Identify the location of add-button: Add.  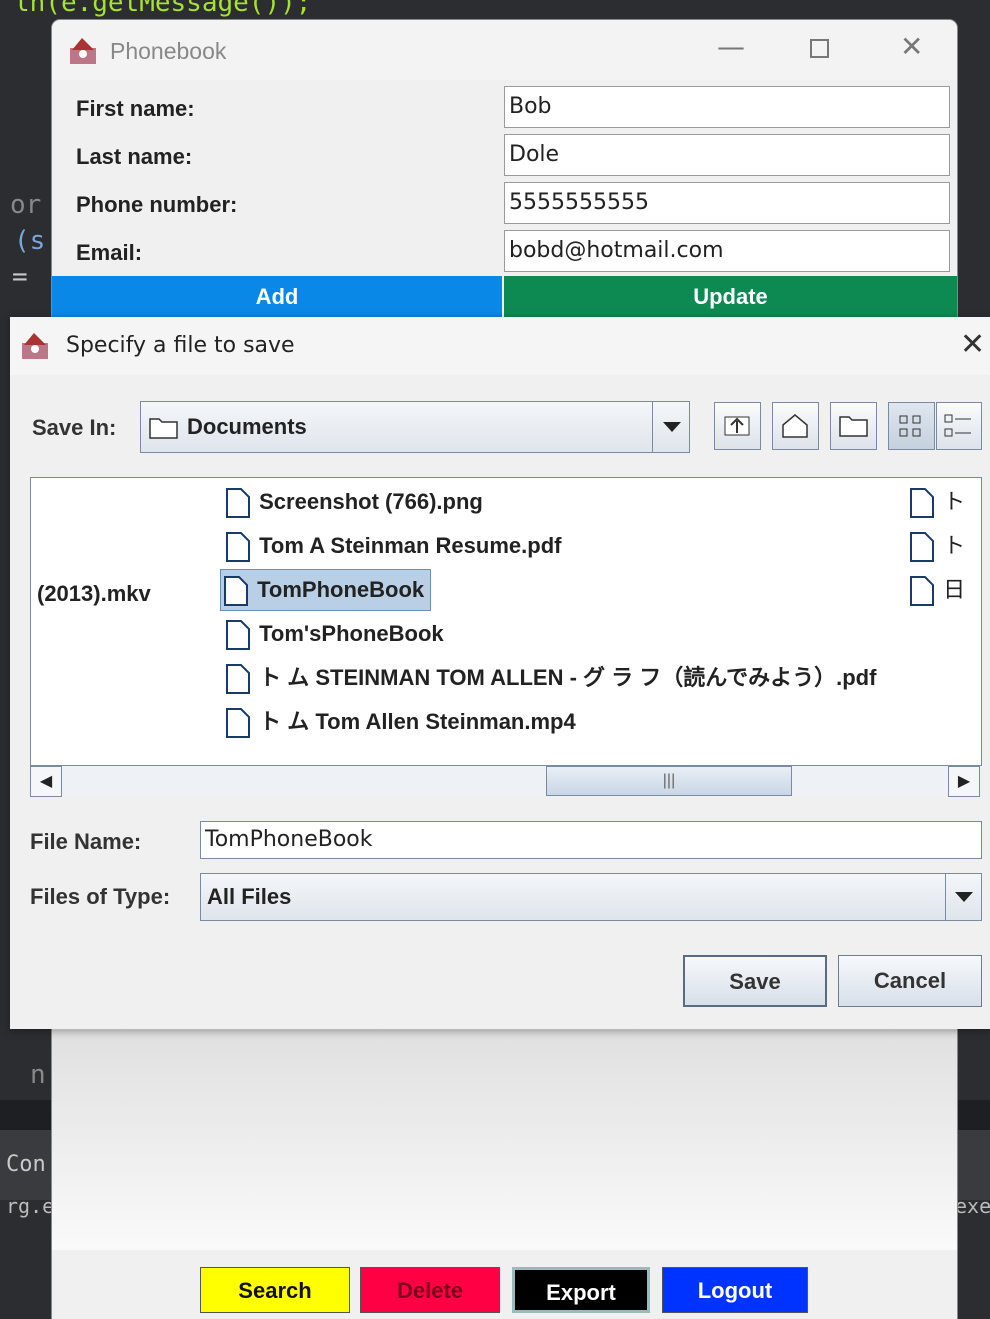
(277, 297).